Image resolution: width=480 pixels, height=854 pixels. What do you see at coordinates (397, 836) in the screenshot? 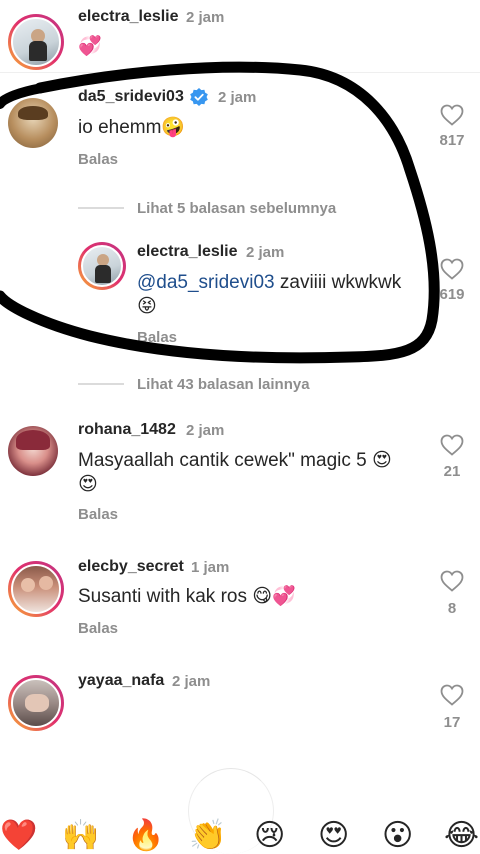
I see `emoji-surprised-button: 😮` at bounding box center [397, 836].